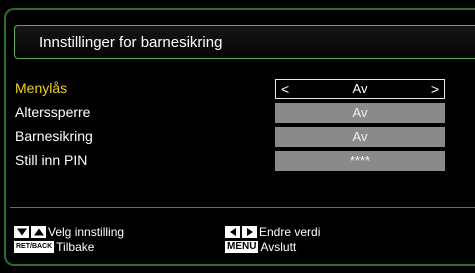 This screenshot has width=475, height=273. Describe the element at coordinates (53, 112) in the screenshot. I see `setting-label-age-lock: Alterssperre` at that location.